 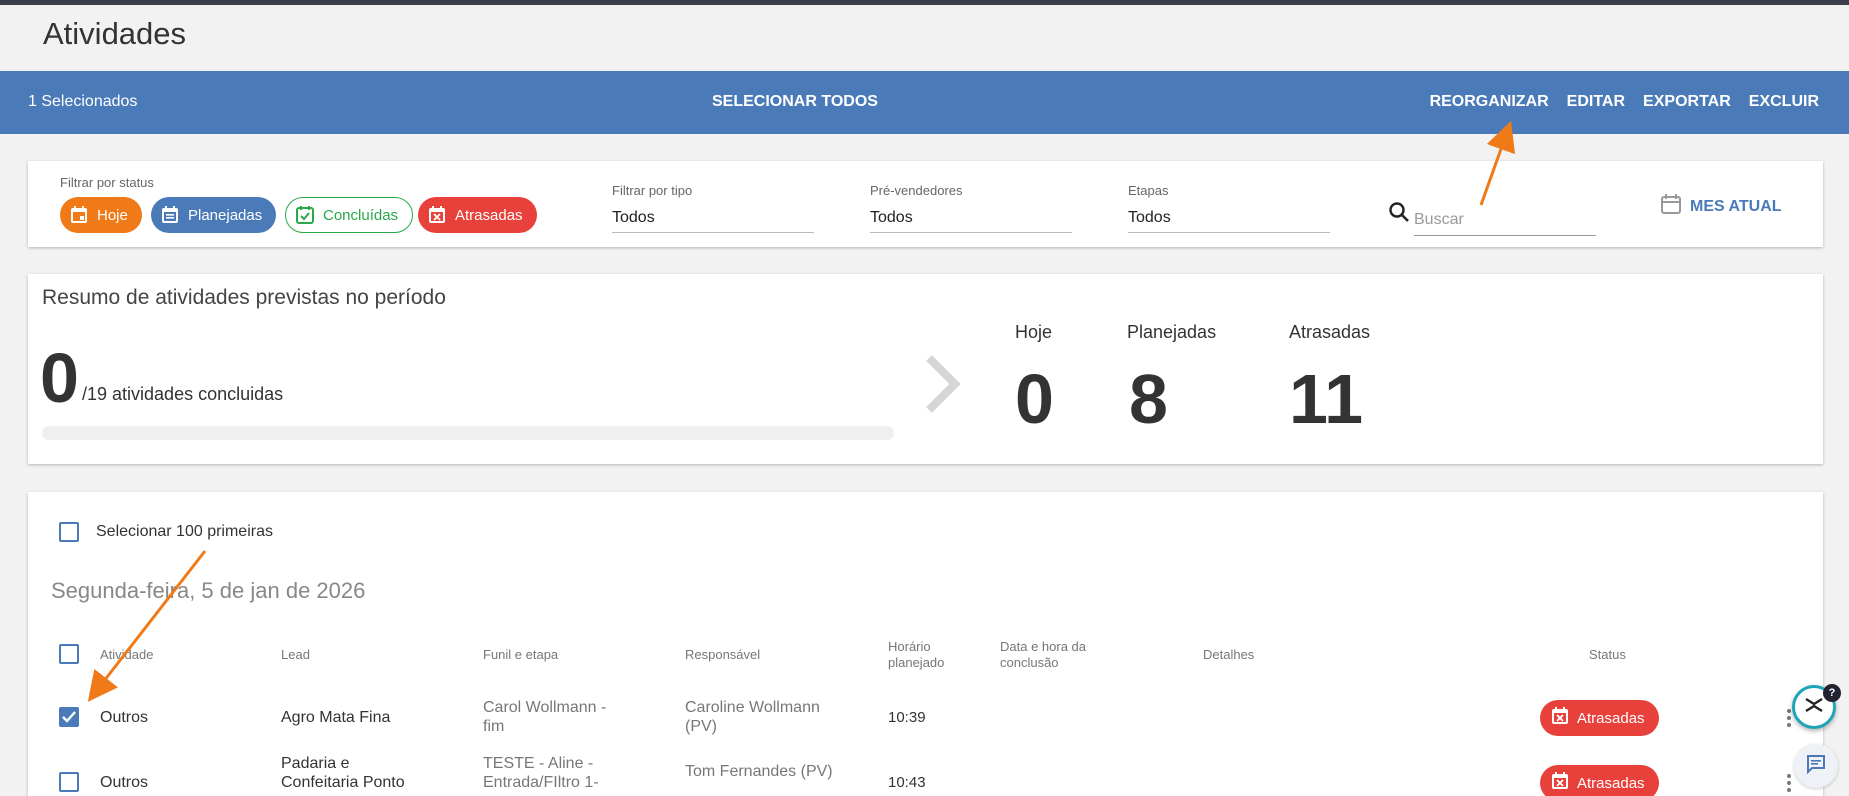 What do you see at coordinates (1832, 693) in the screenshot?
I see `help-question-icon: ?` at bounding box center [1832, 693].